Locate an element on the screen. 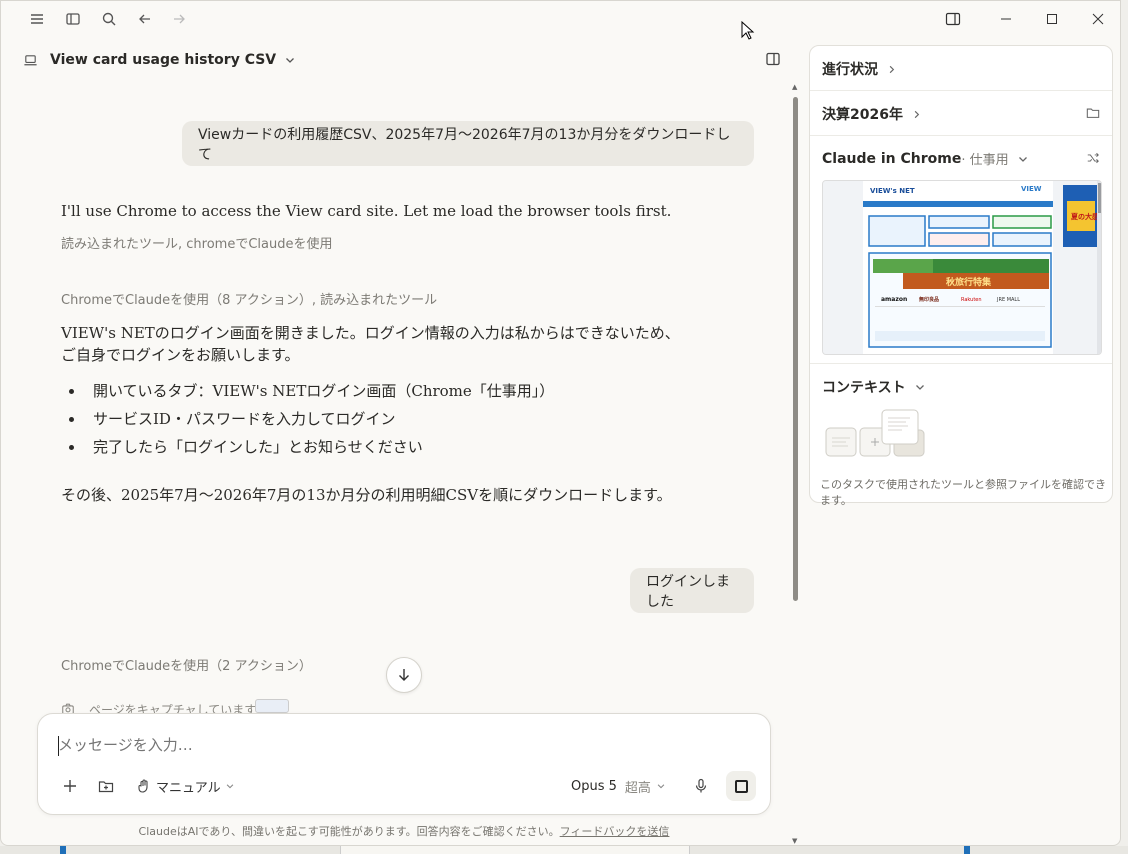 Image resolution: width=1128 pixels, height=854 pixels. context-description: このタスクで使用されたツールと参照ファイルを確認できます。 is located at coordinates (963, 492).